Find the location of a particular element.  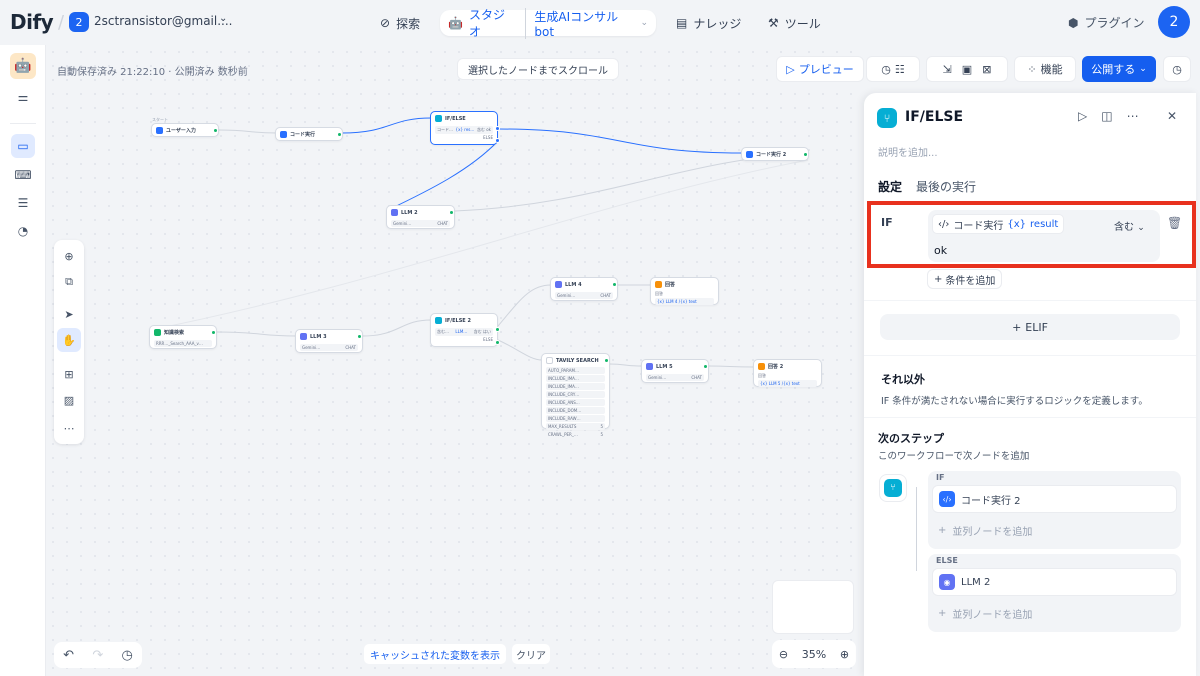

branch-node-label: コード実行 2 is located at coordinates (991, 501).